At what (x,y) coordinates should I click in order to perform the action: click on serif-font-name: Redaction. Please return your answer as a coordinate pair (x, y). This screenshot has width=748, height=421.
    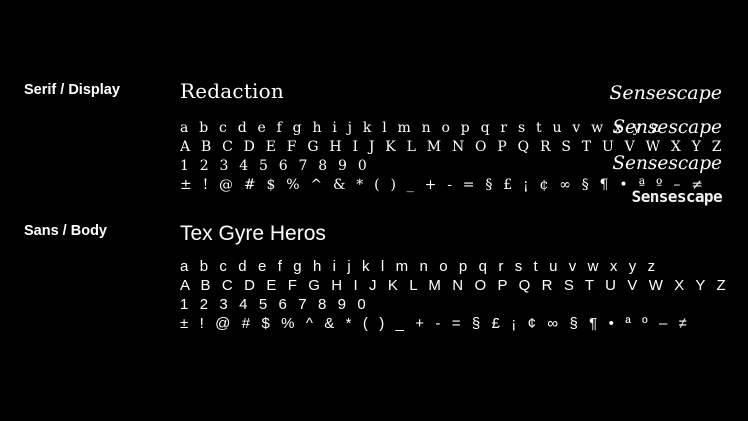
    Looking at the image, I should click on (232, 91).